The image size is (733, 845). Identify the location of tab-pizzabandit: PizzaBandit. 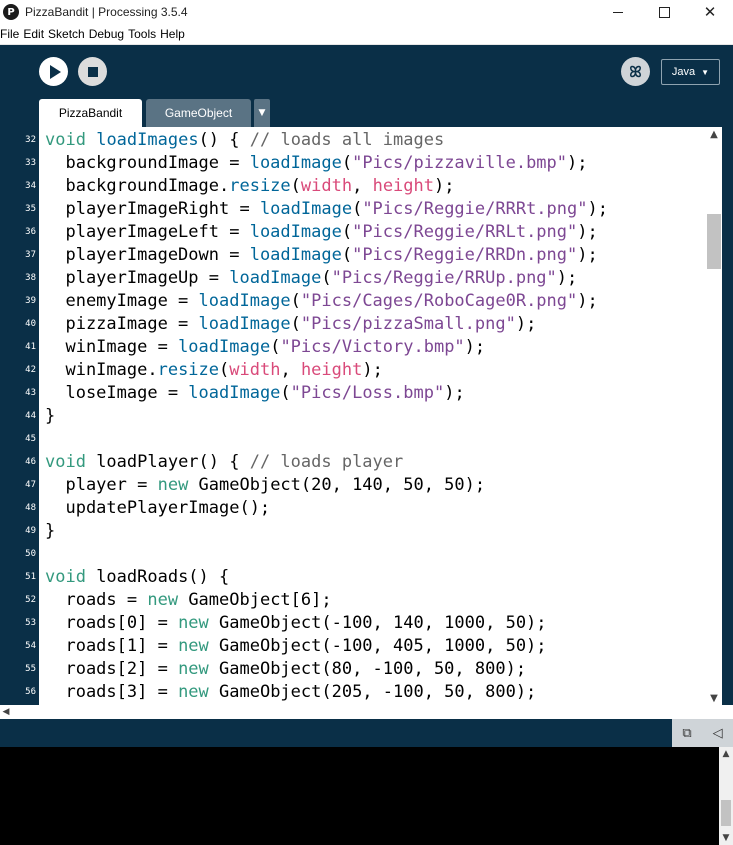
(90, 113).